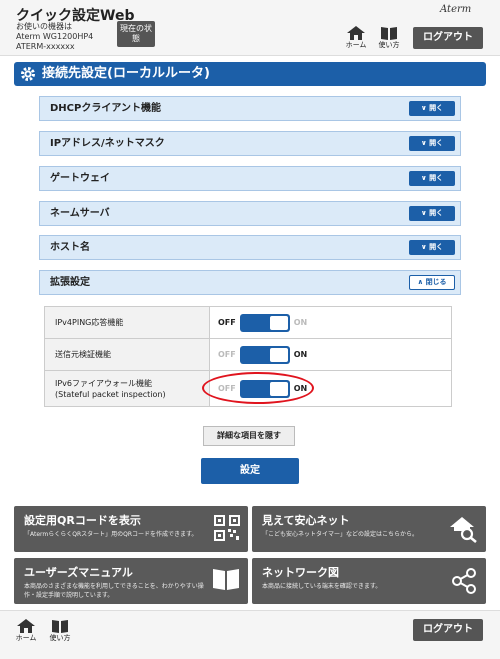 Image resolution: width=500 pixels, height=659 pixels. What do you see at coordinates (250, 108) in the screenshot?
I see `accordion-dhcp-client: DHCPクライアント機能 ∨ 開く` at bounding box center [250, 108].